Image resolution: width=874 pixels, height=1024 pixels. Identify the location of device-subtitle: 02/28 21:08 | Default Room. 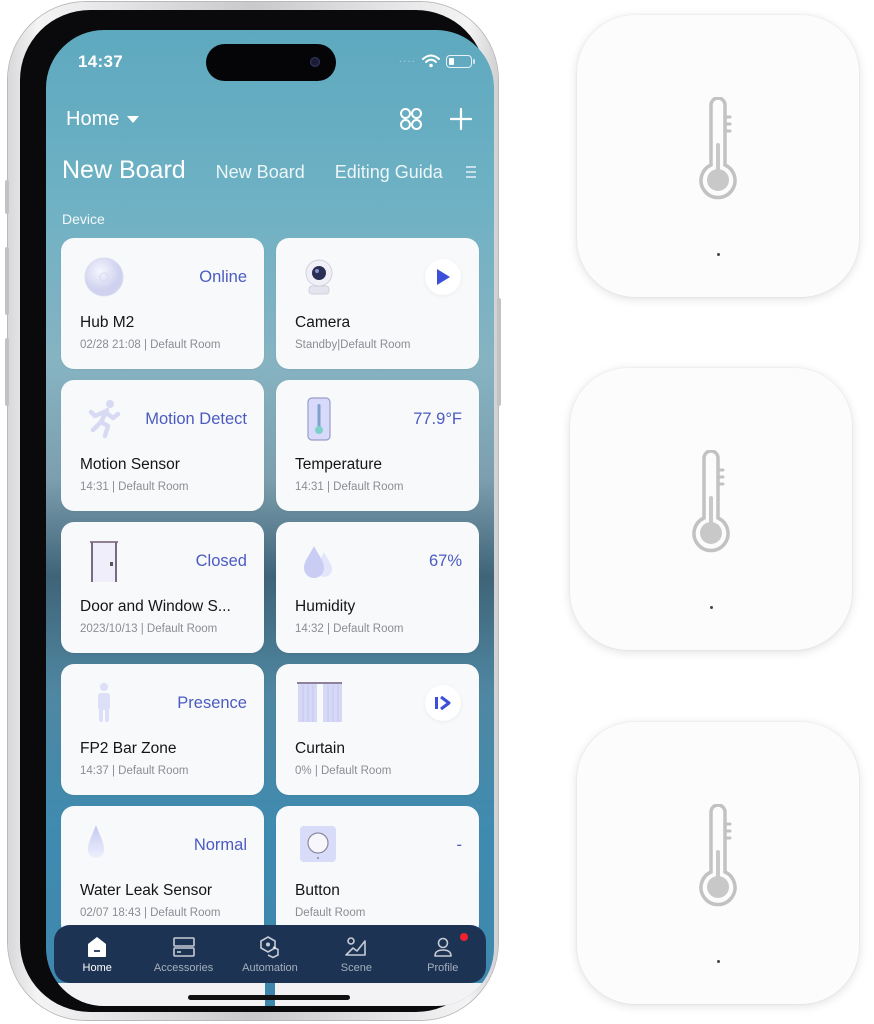
(150, 345).